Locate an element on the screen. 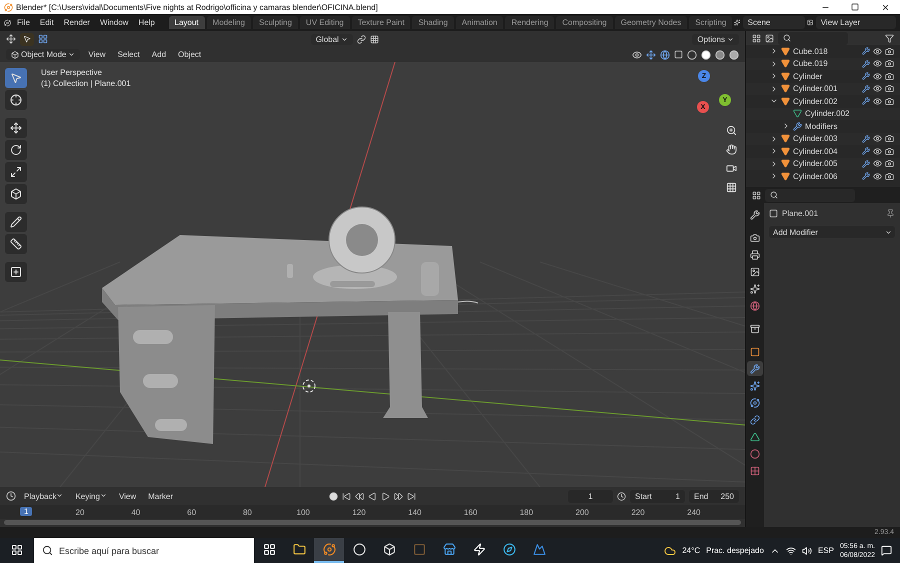 This screenshot has width=900, height=563. workspace-tab: Sculpting is located at coordinates (275, 22).